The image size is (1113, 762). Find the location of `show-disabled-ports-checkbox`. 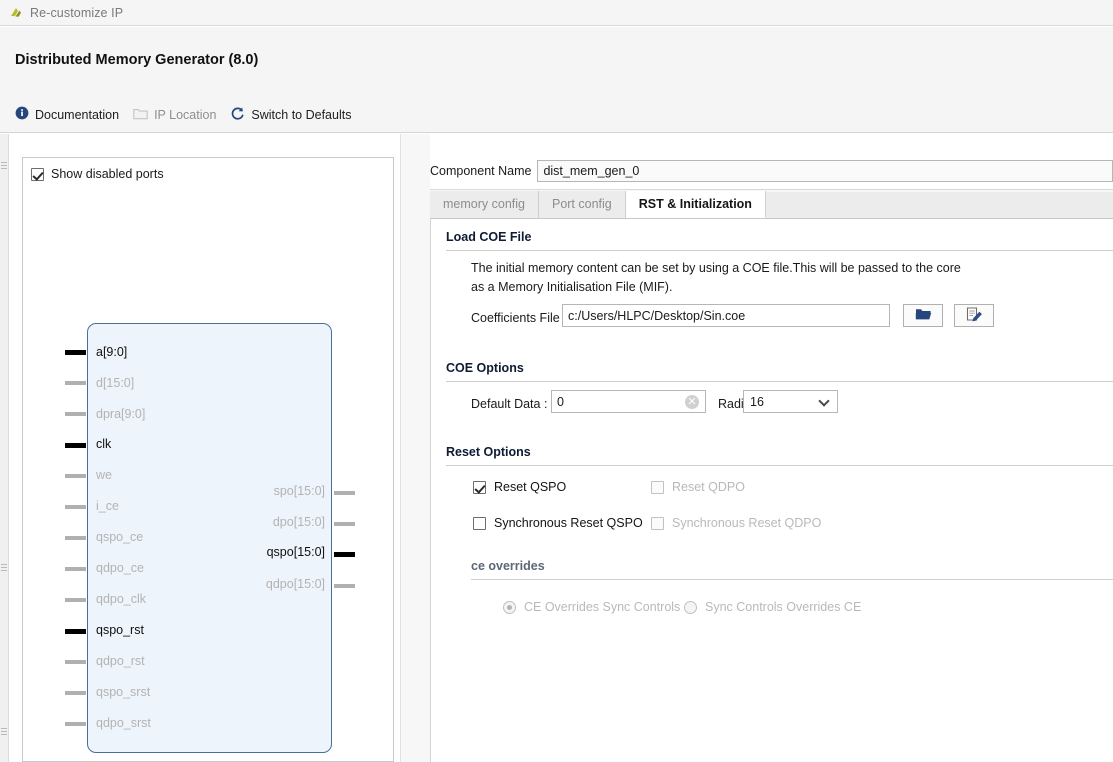

show-disabled-ports-checkbox is located at coordinates (37, 174).